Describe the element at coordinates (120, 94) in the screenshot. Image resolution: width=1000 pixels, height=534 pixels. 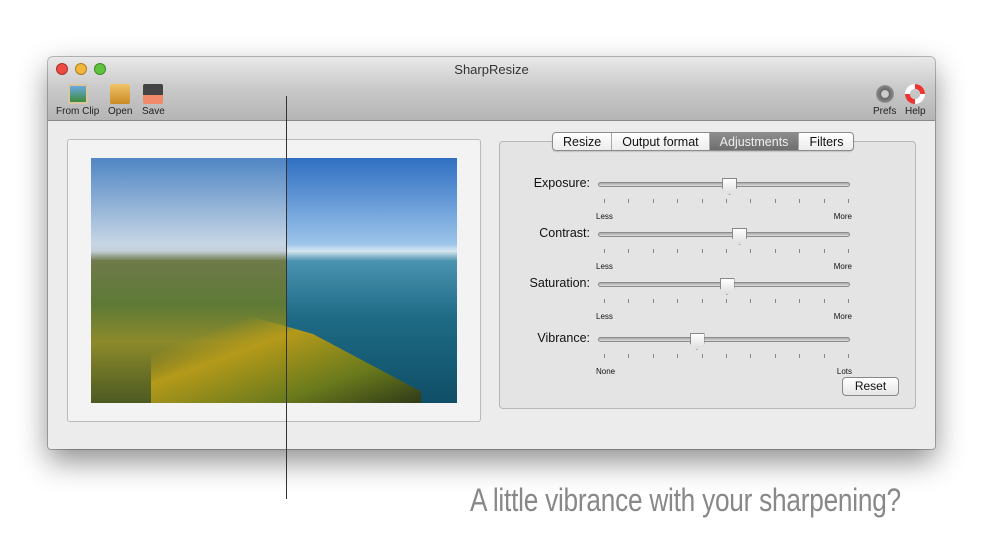
I see `folder-icon` at that location.